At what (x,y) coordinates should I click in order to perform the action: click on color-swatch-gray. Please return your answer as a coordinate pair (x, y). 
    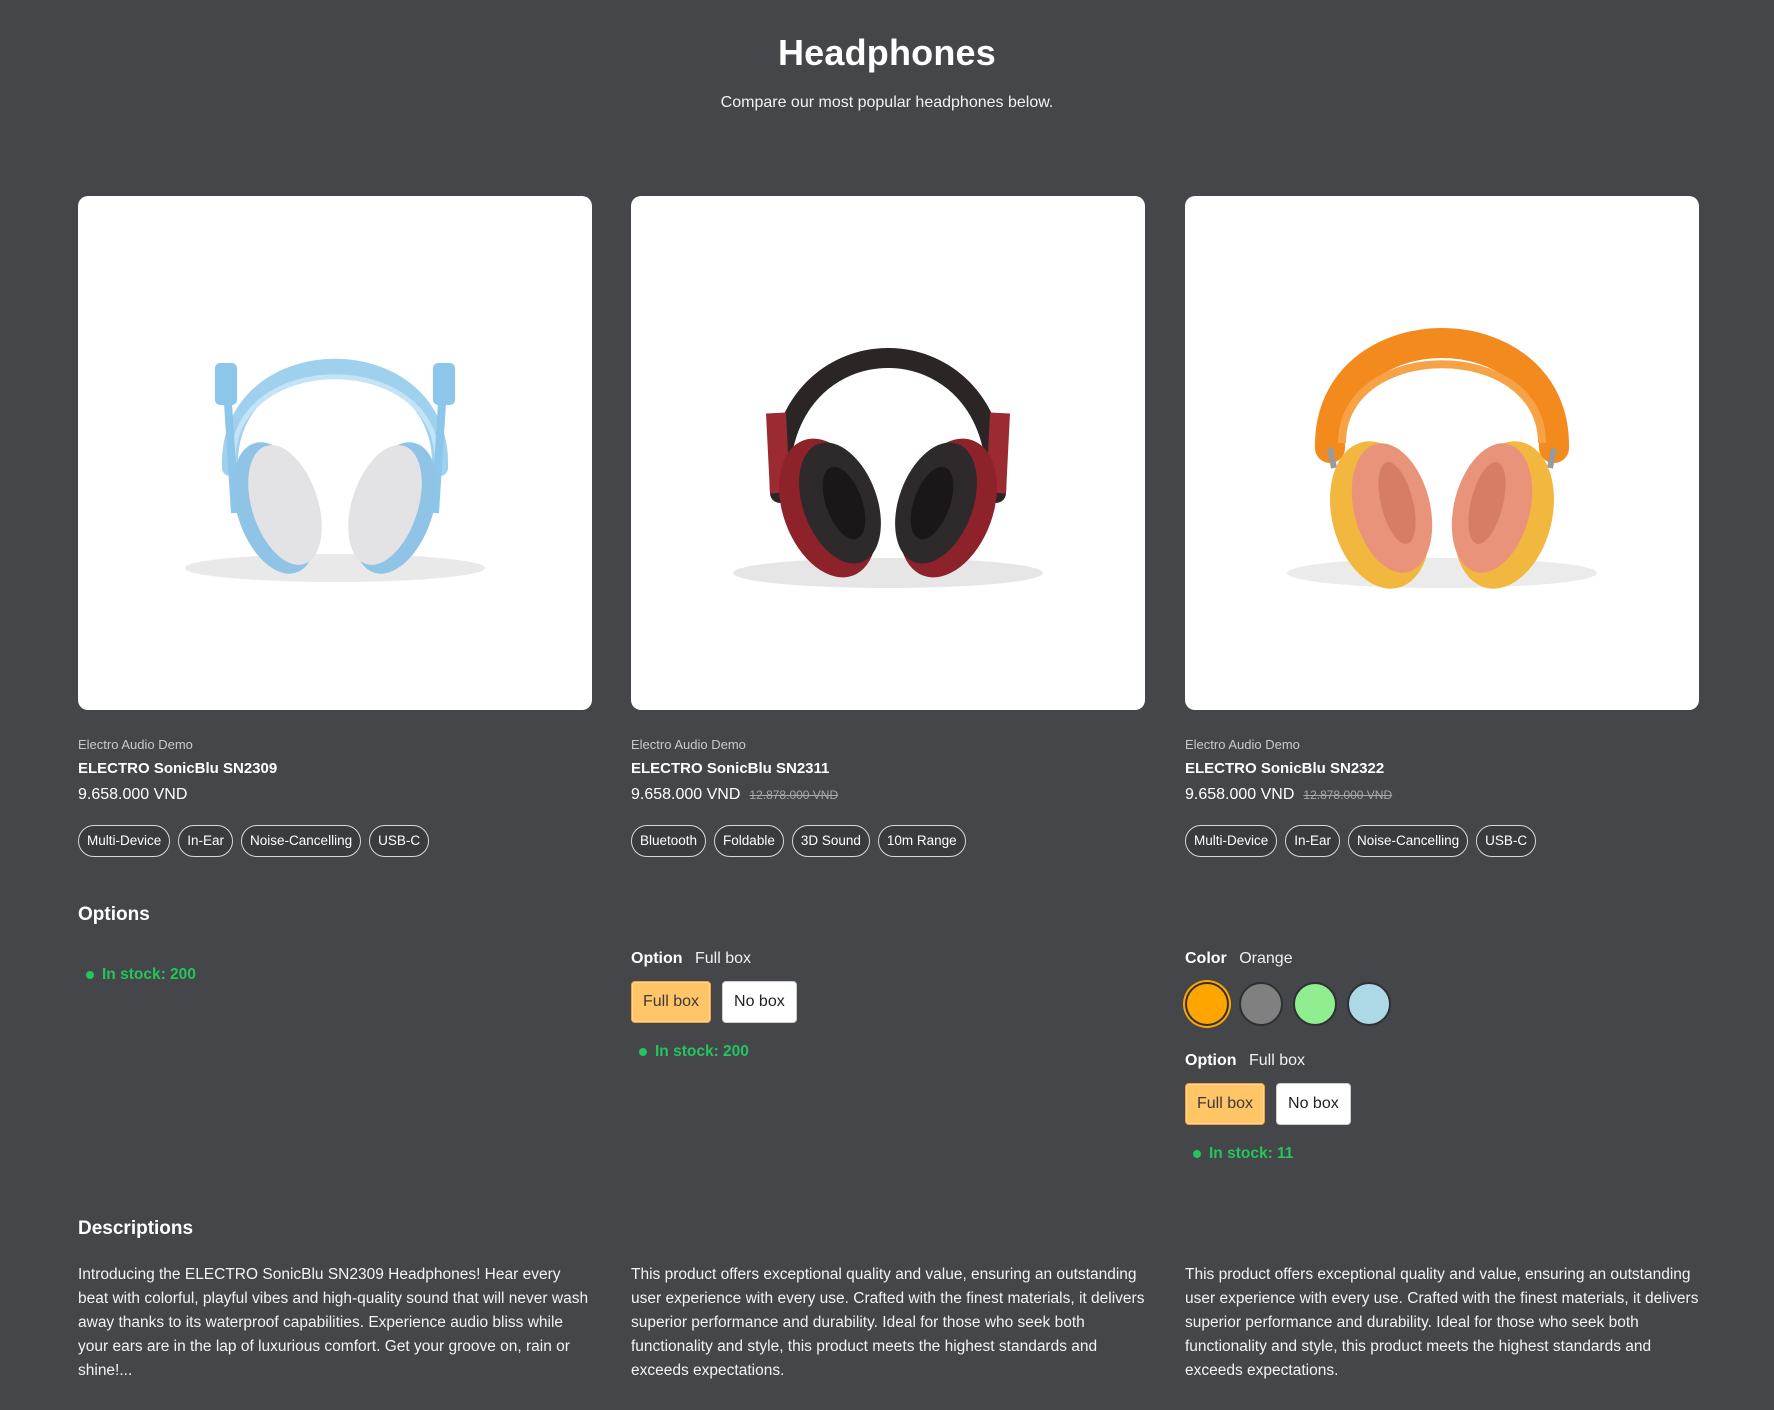
    Looking at the image, I should click on (1261, 1004).